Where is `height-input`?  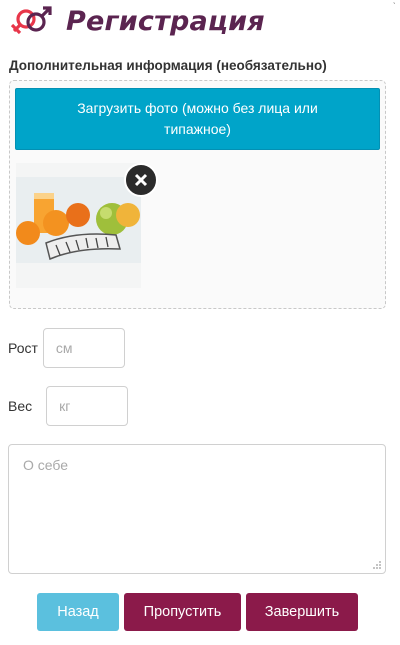 height-input is located at coordinates (83, 348).